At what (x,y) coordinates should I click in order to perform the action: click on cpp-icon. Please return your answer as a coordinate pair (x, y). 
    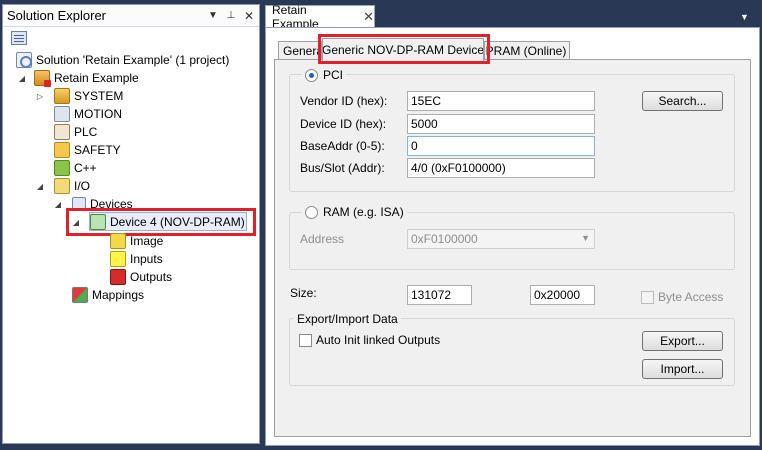
    Looking at the image, I should click on (62, 168).